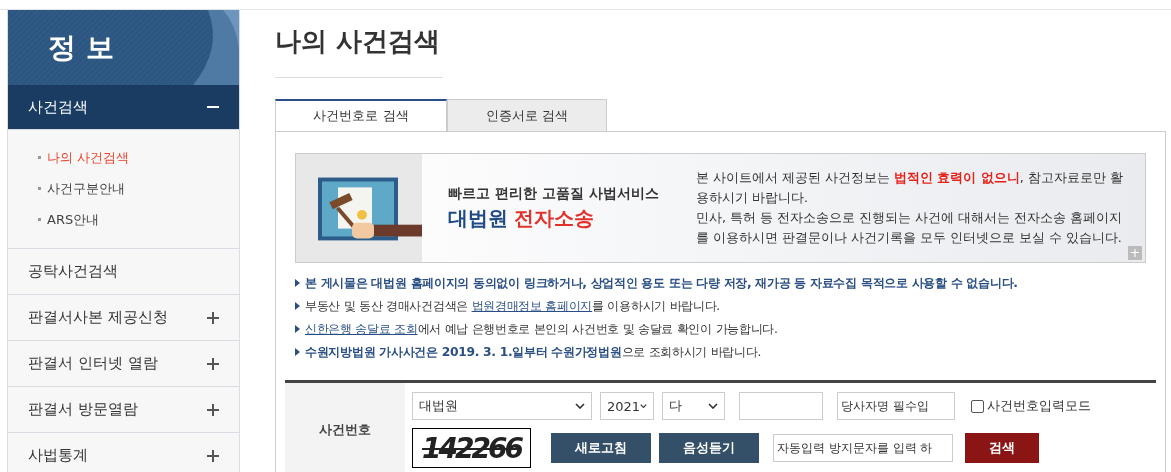 The image size is (1171, 472). Describe the element at coordinates (1031, 406) in the screenshot. I see `mode-checkbox: 사건번호입력모드` at that location.